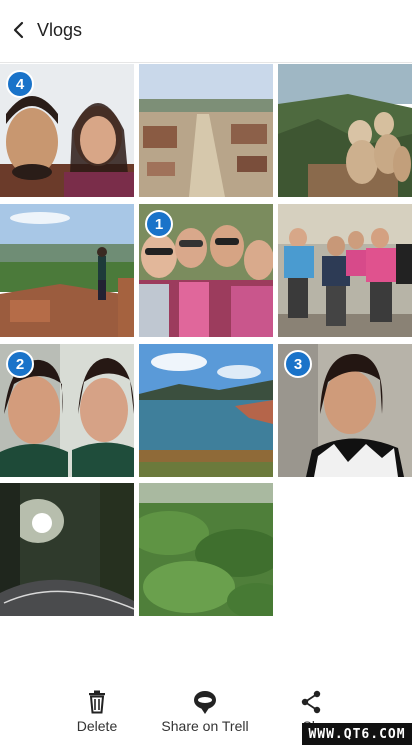  I want to click on watermark: WWW.QT6.COM, so click(357, 734).